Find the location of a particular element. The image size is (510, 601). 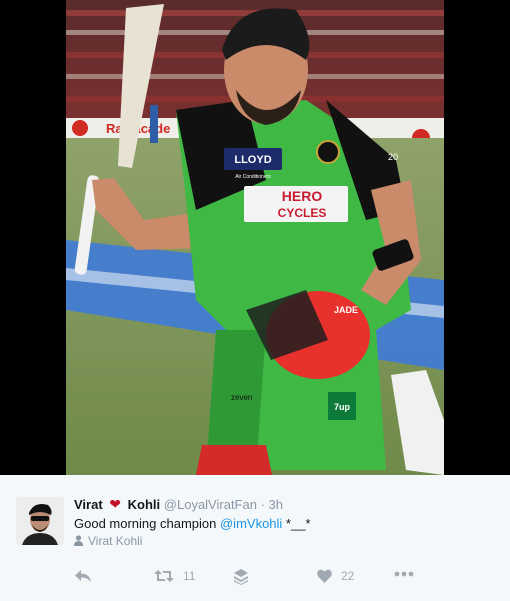

tweet-text: Good morning champion @imVkohli *__* is located at coordinates (192, 523).